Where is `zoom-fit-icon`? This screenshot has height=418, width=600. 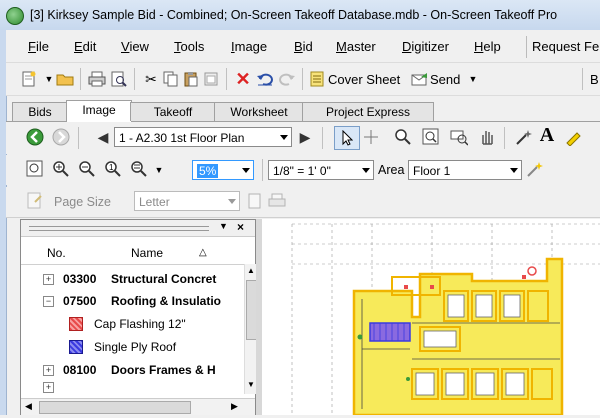 zoom-fit-icon is located at coordinates (35, 169).